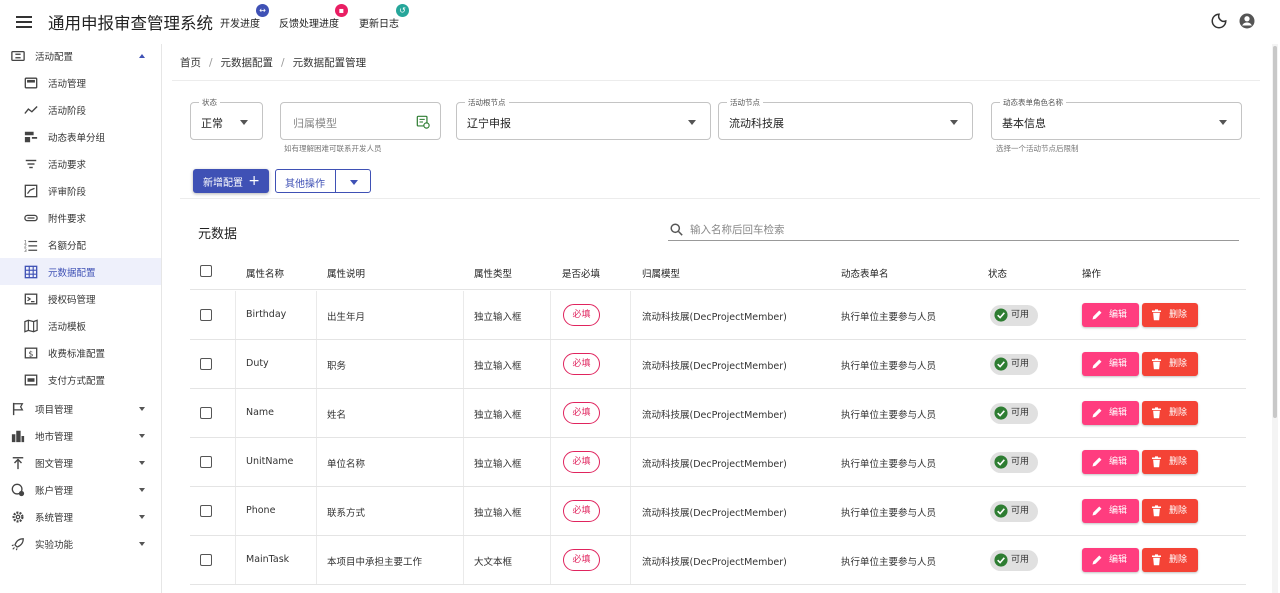 The height and width of the screenshot is (593, 1280). Describe the element at coordinates (80, 190) in the screenshot. I see `sidebar-item-review-stage: 评审阶段` at that location.